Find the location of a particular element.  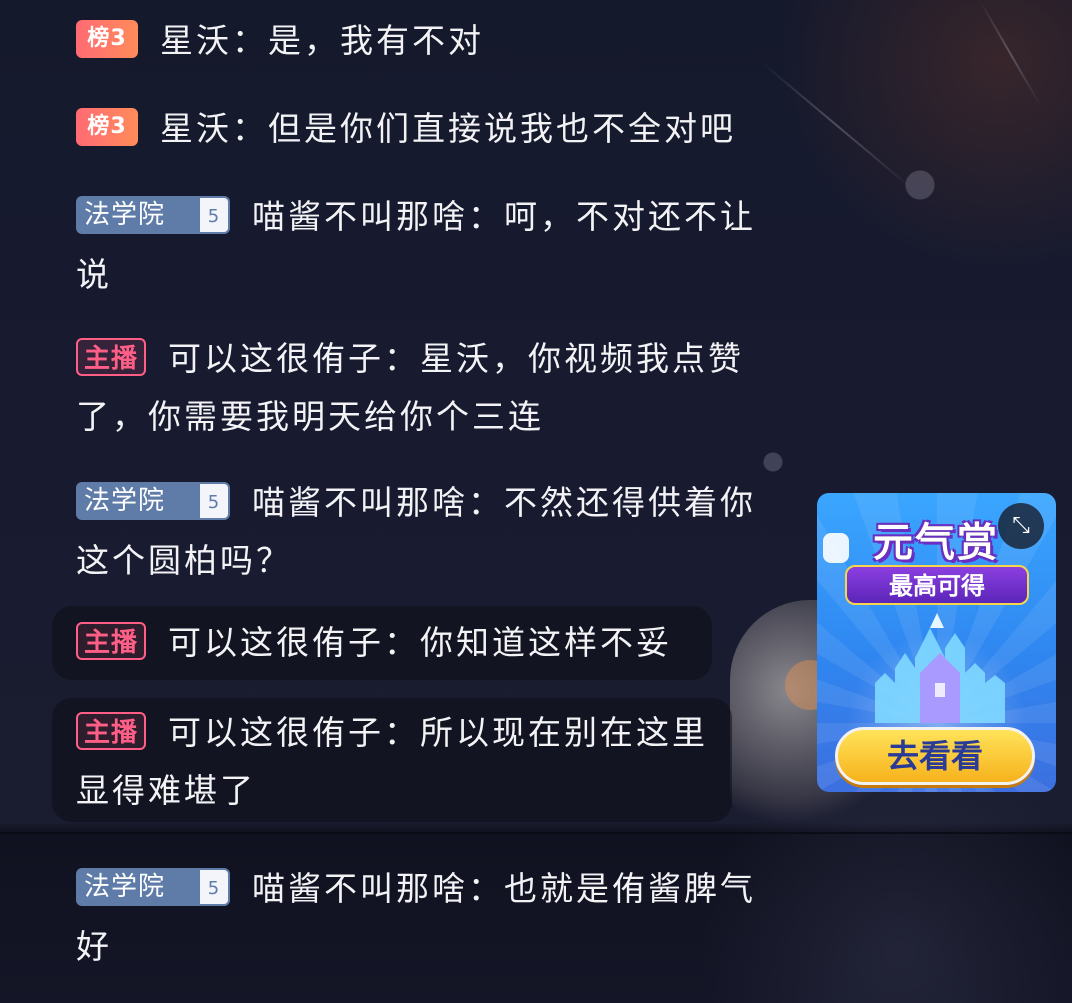

chat-message: 榜3 星沃：是，我有不对 is located at coordinates (421, 41).